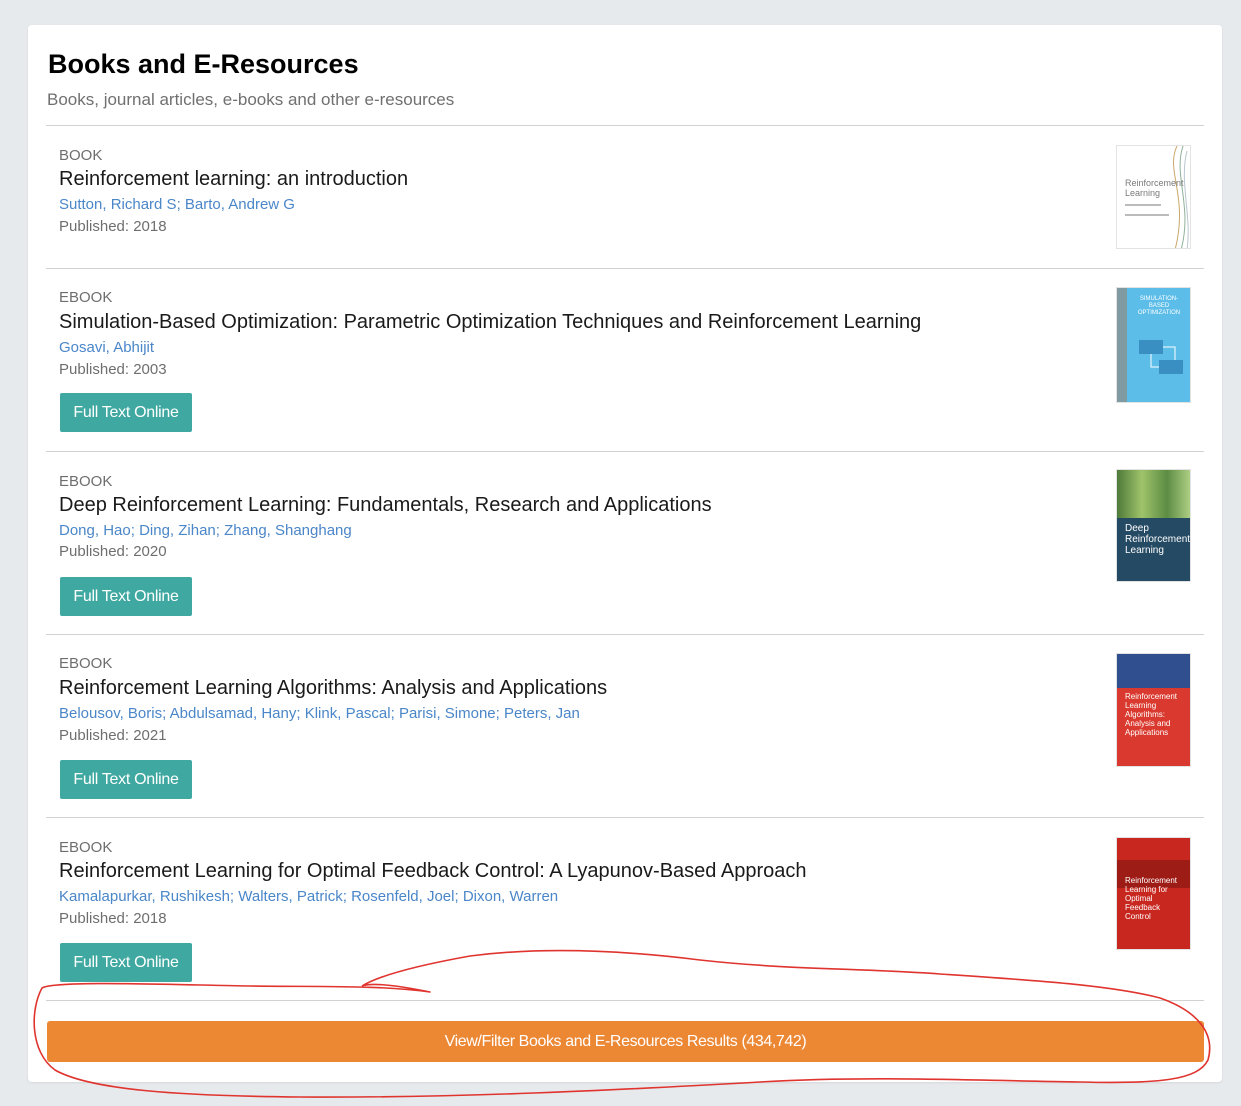 The width and height of the screenshot is (1241, 1106). I want to click on cover-title: Reinforcement Learning, so click(1154, 188).